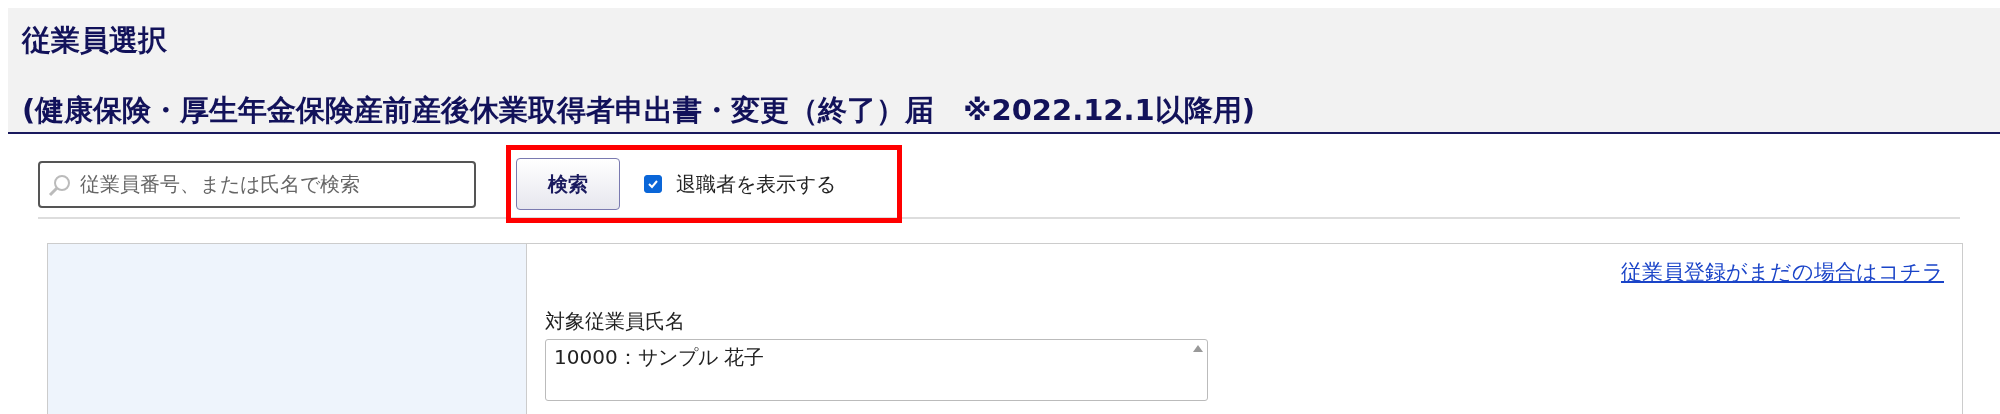 Image resolution: width=2000 pixels, height=414 pixels. I want to click on page-title: 従業員選択, so click(95, 40).